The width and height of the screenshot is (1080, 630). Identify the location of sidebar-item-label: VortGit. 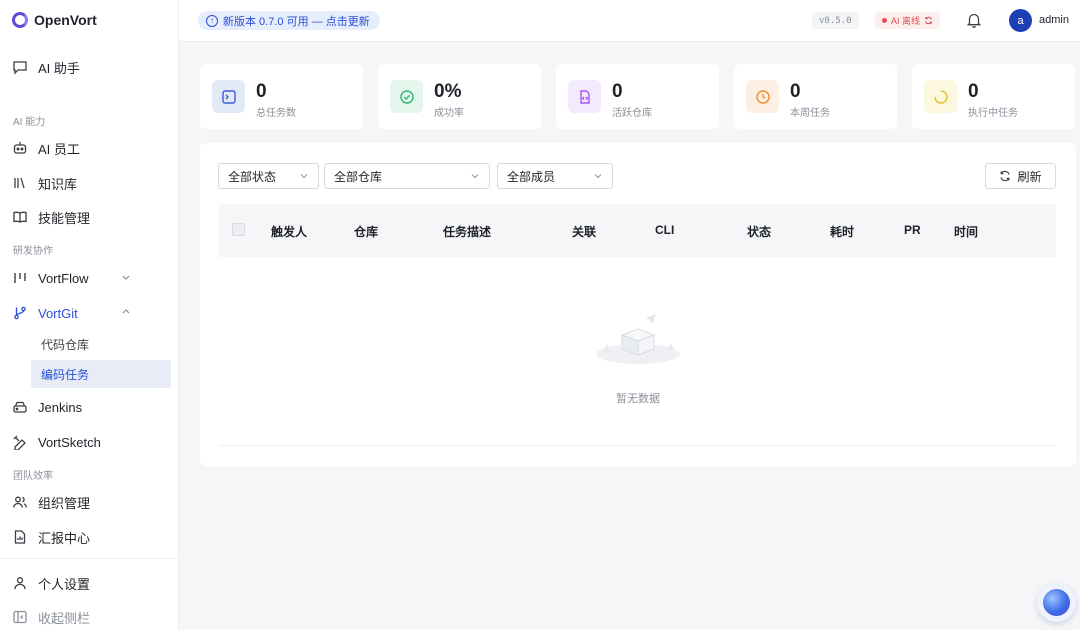
(58, 313).